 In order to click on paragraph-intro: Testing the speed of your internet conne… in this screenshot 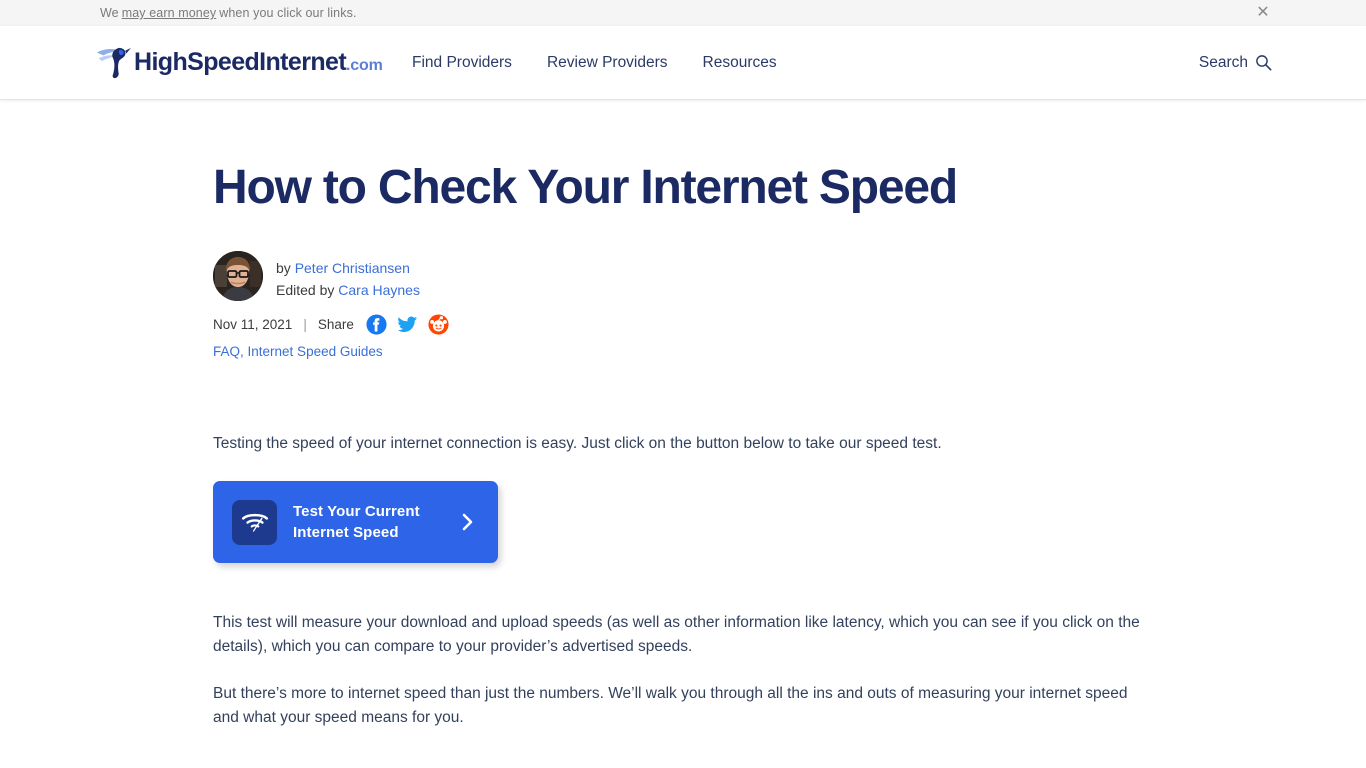, I will do `click(577, 444)`.